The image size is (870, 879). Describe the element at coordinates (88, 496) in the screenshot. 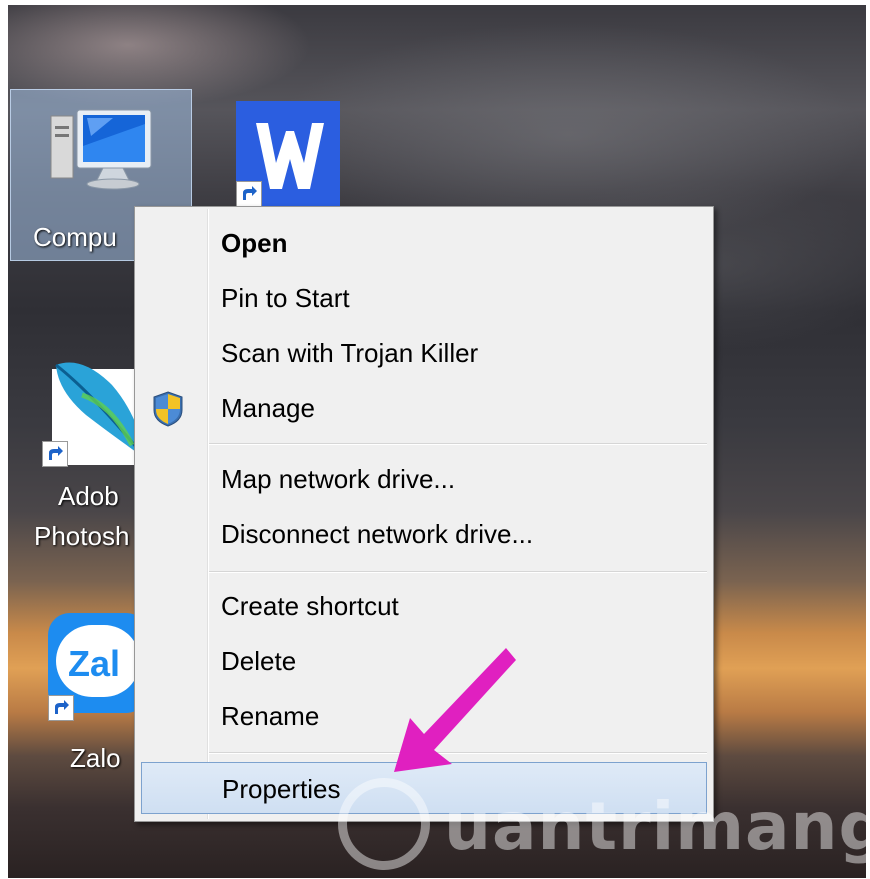

I see `photoshop-label-line1: Adob` at that location.